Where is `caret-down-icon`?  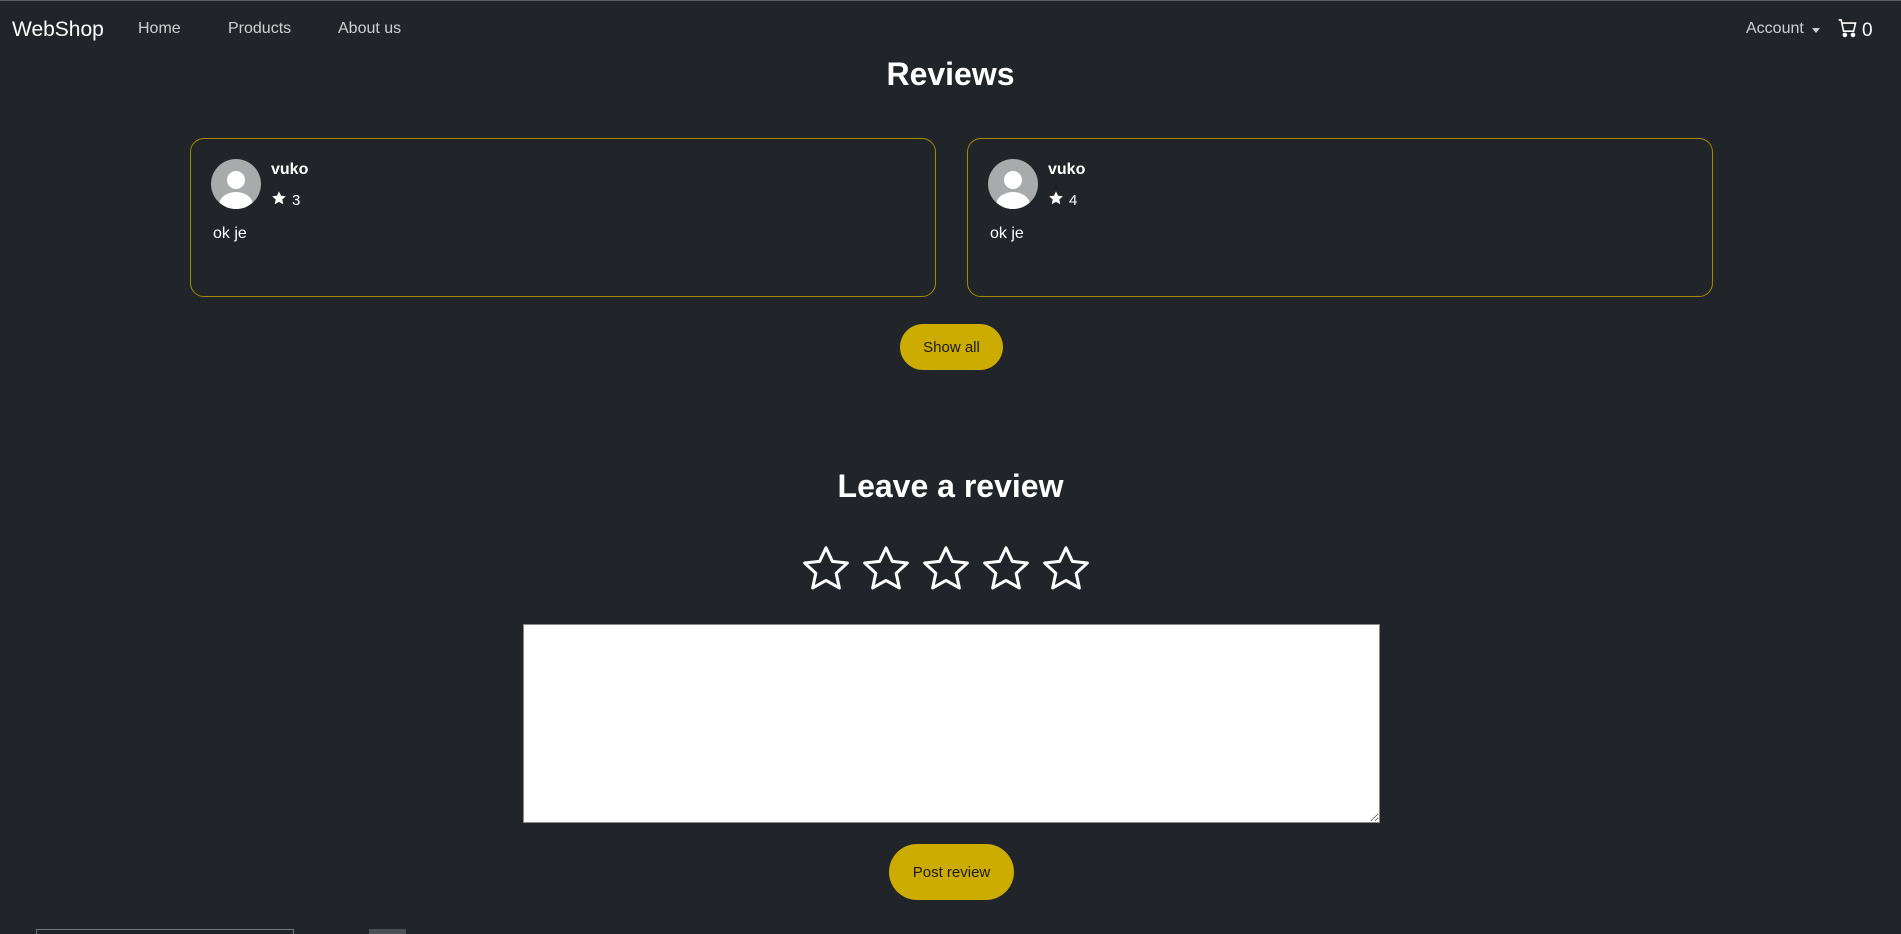 caret-down-icon is located at coordinates (1815, 30).